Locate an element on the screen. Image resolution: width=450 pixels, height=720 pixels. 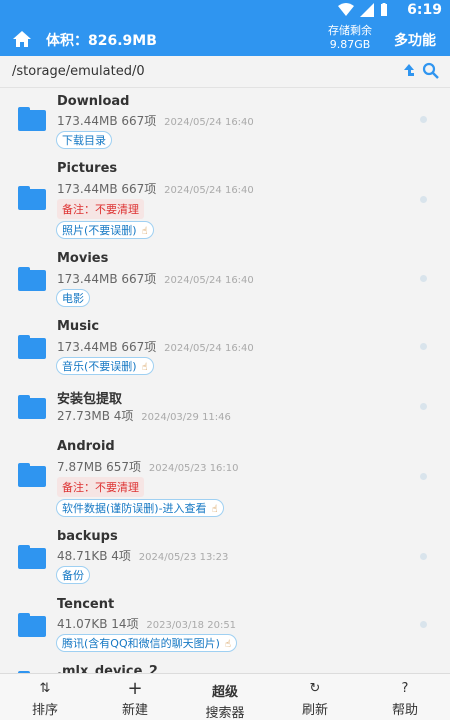
item-name: Android is located at coordinates (86, 446).